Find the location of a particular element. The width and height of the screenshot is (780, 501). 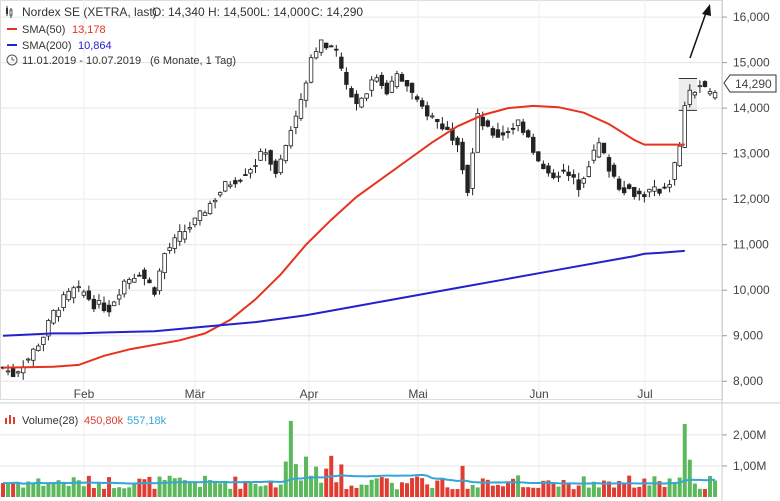

volume-legend: Volume(28) 450,80k 557,18k is located at coordinates (86, 421).